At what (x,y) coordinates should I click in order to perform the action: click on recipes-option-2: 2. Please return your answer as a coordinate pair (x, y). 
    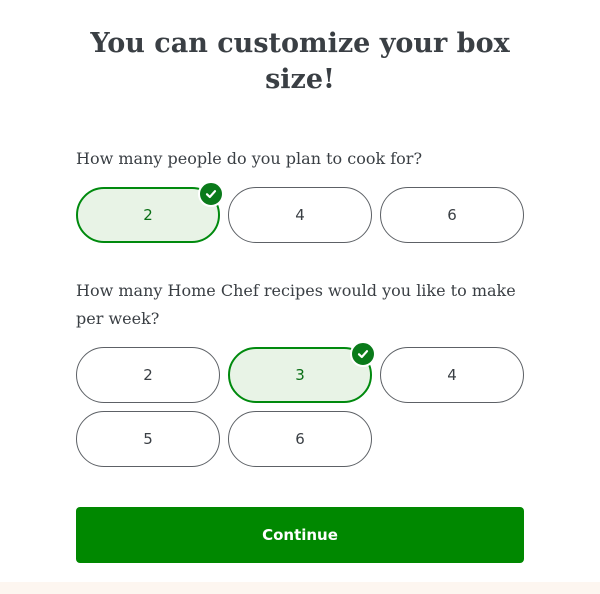
    Looking at the image, I should click on (148, 375).